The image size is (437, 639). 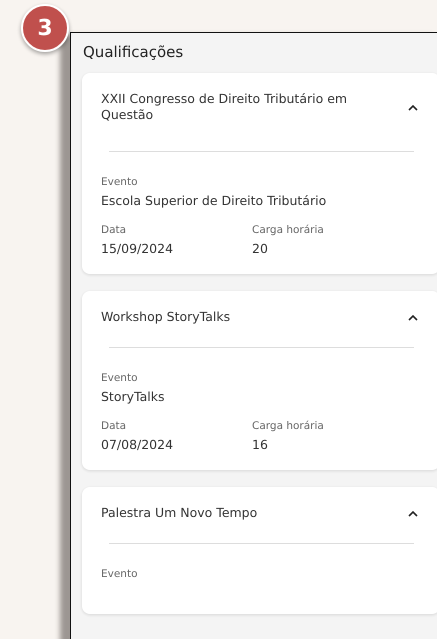 I want to click on field-value: 07/08/2024, so click(x=137, y=444).